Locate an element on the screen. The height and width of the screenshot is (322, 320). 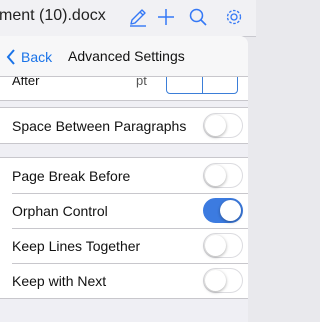
setting-row-keep-lines-together: Keep Lines Together is located at coordinates (124, 245).